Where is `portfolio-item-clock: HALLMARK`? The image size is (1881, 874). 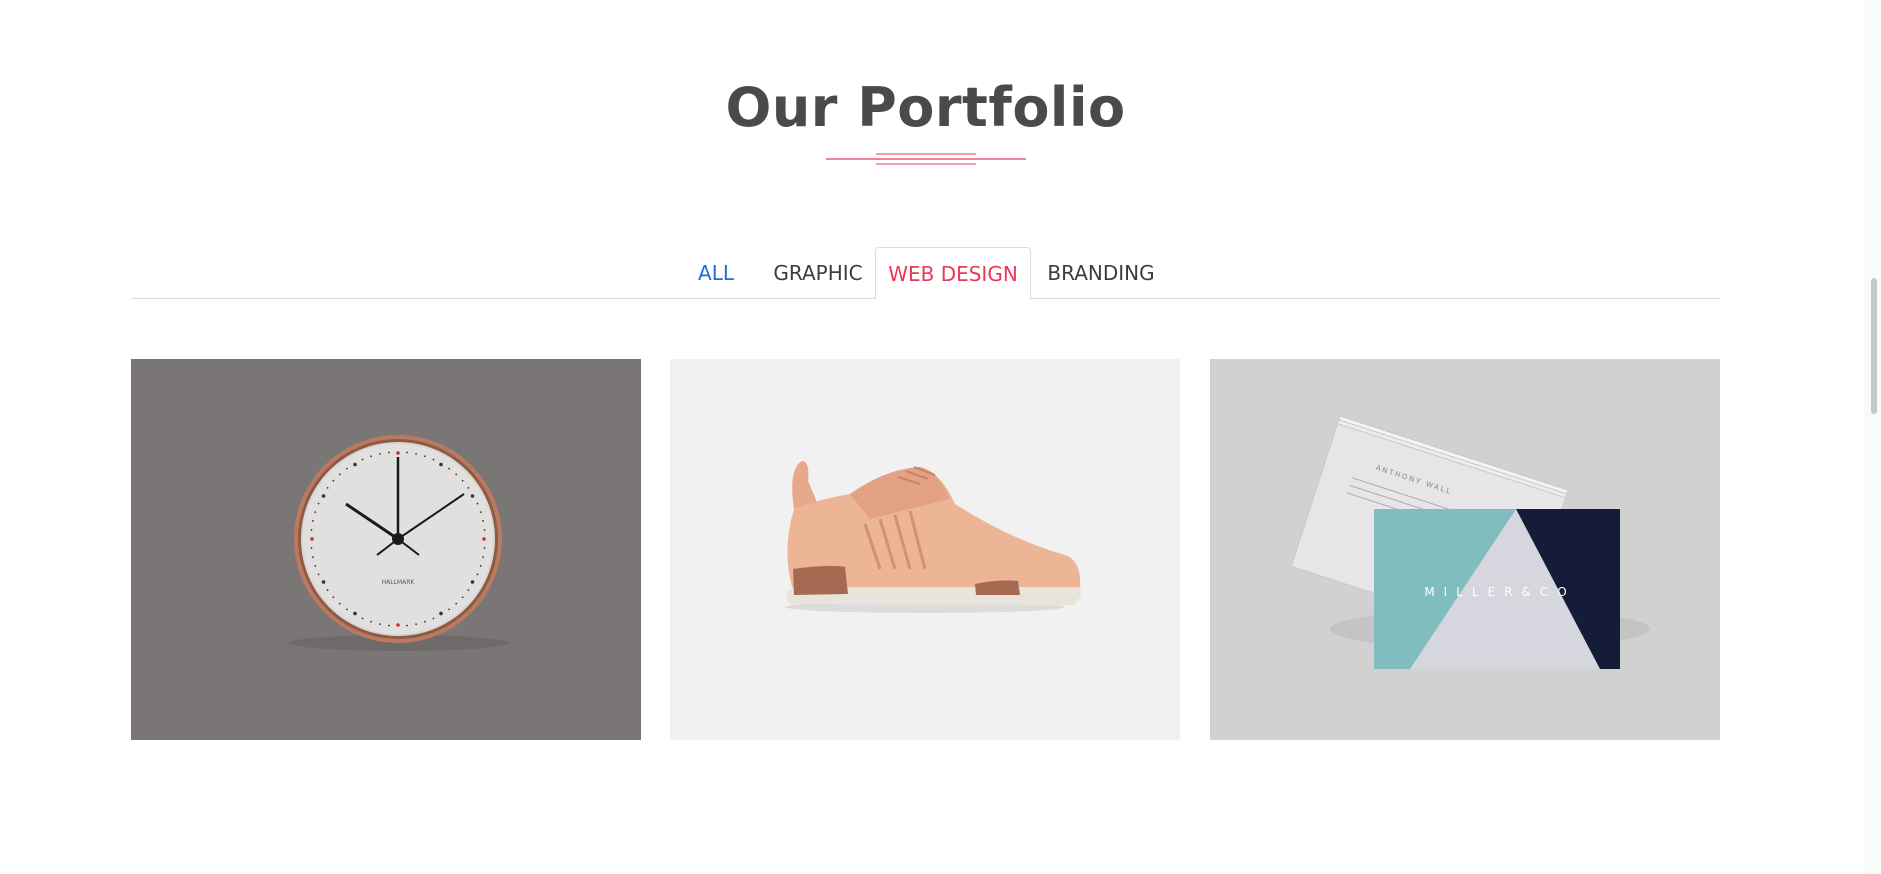
portfolio-item-clock: HALLMARK is located at coordinates (386, 549).